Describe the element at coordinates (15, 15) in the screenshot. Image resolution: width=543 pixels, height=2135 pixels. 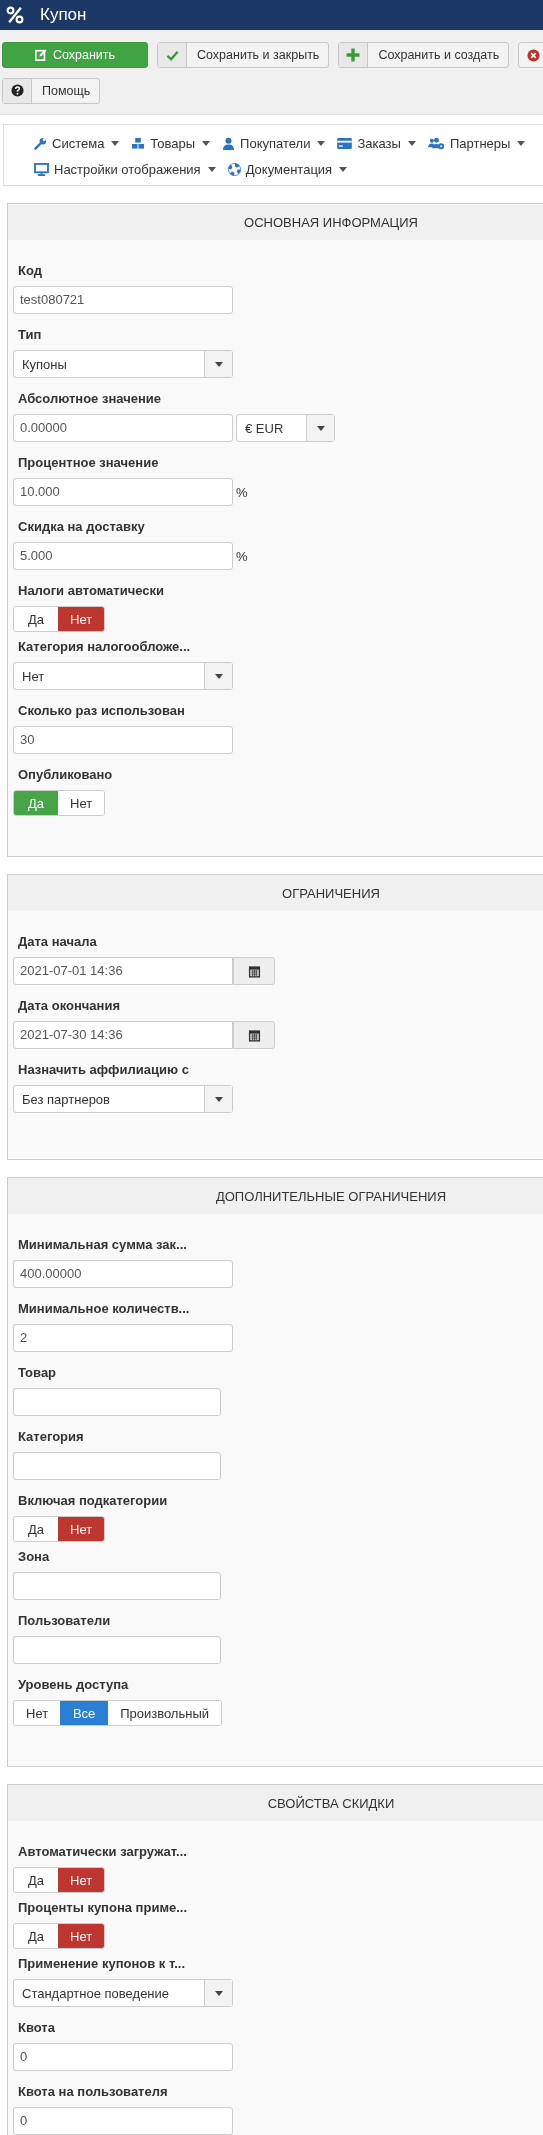
I see `percent-icon` at that location.